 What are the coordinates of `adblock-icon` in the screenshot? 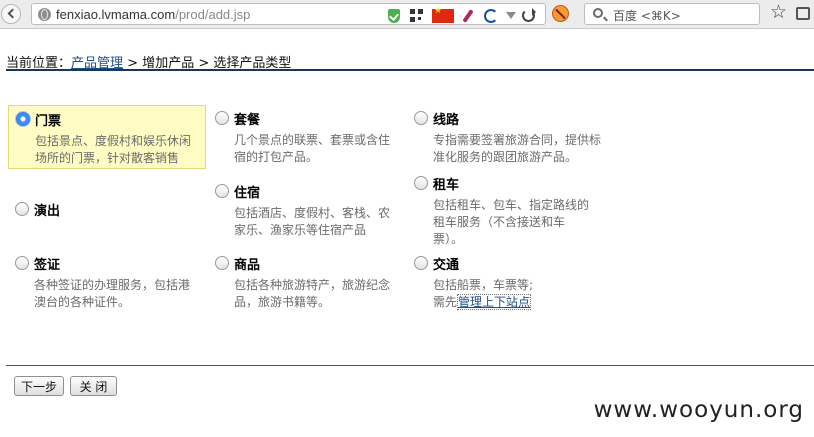 It's located at (560, 13).